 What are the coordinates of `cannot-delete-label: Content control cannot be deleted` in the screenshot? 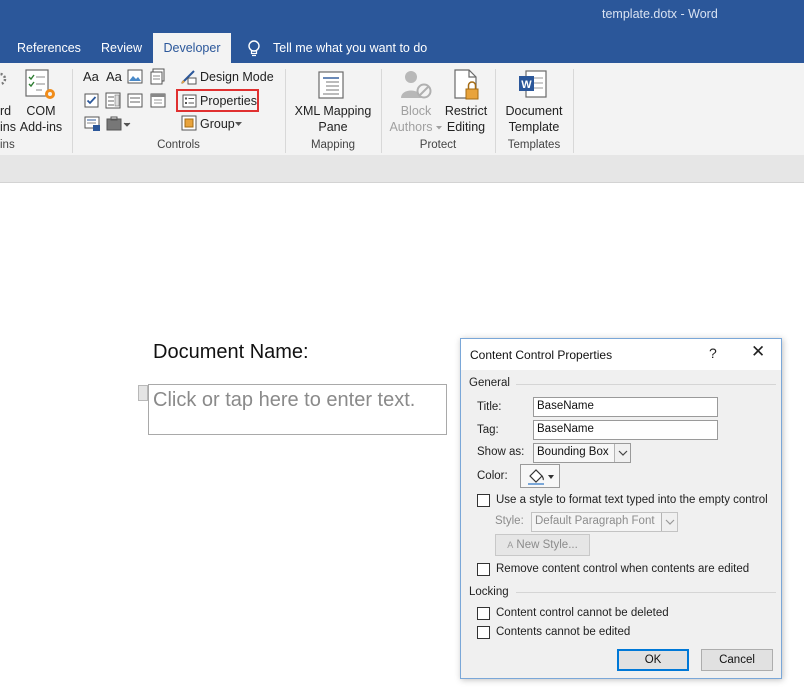 It's located at (582, 613).